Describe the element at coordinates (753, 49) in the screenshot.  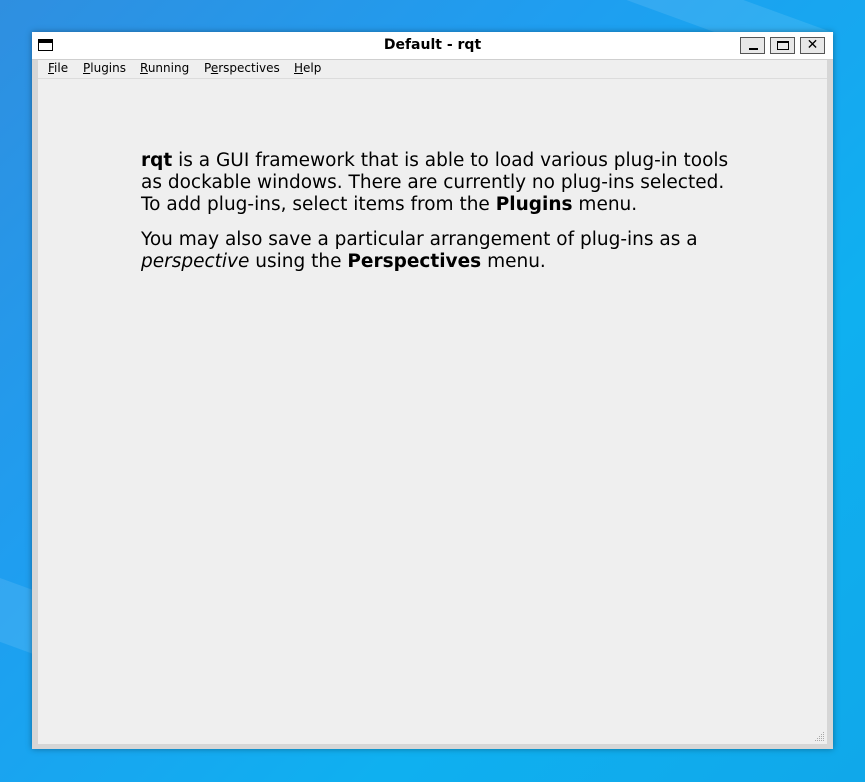
I see `minimize-icon` at that location.